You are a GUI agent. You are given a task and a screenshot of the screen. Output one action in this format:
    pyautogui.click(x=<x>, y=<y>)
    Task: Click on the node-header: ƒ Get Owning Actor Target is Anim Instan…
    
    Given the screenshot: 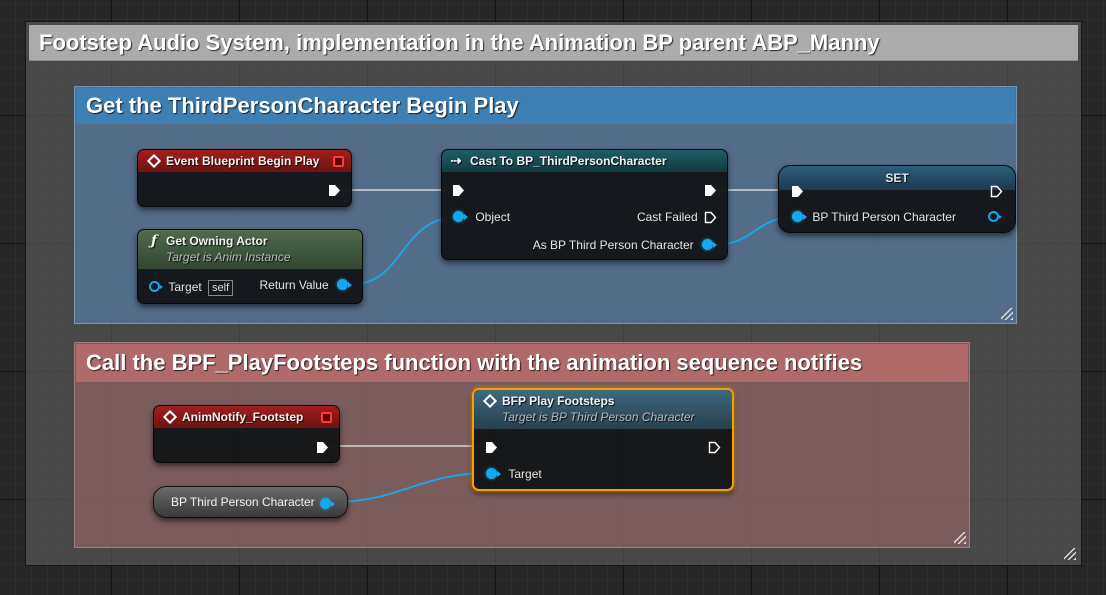 What is the action you would take?
    pyautogui.click(x=250, y=249)
    